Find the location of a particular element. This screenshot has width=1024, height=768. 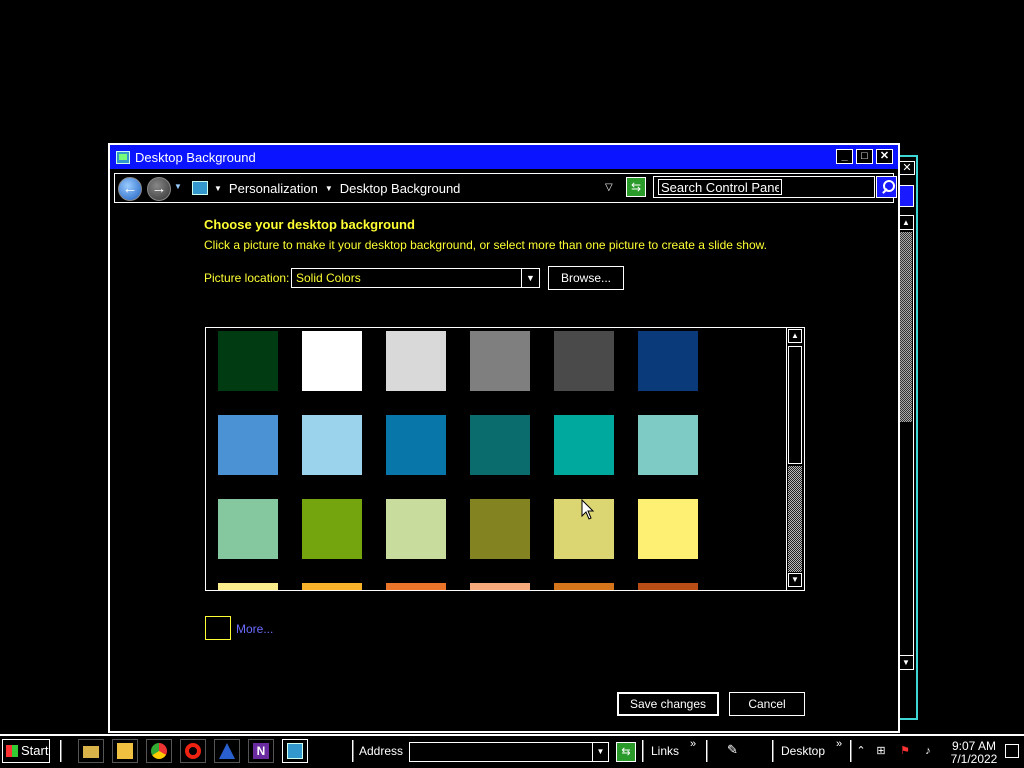

action-center-icon: ⚑ is located at coordinates (905, 751).